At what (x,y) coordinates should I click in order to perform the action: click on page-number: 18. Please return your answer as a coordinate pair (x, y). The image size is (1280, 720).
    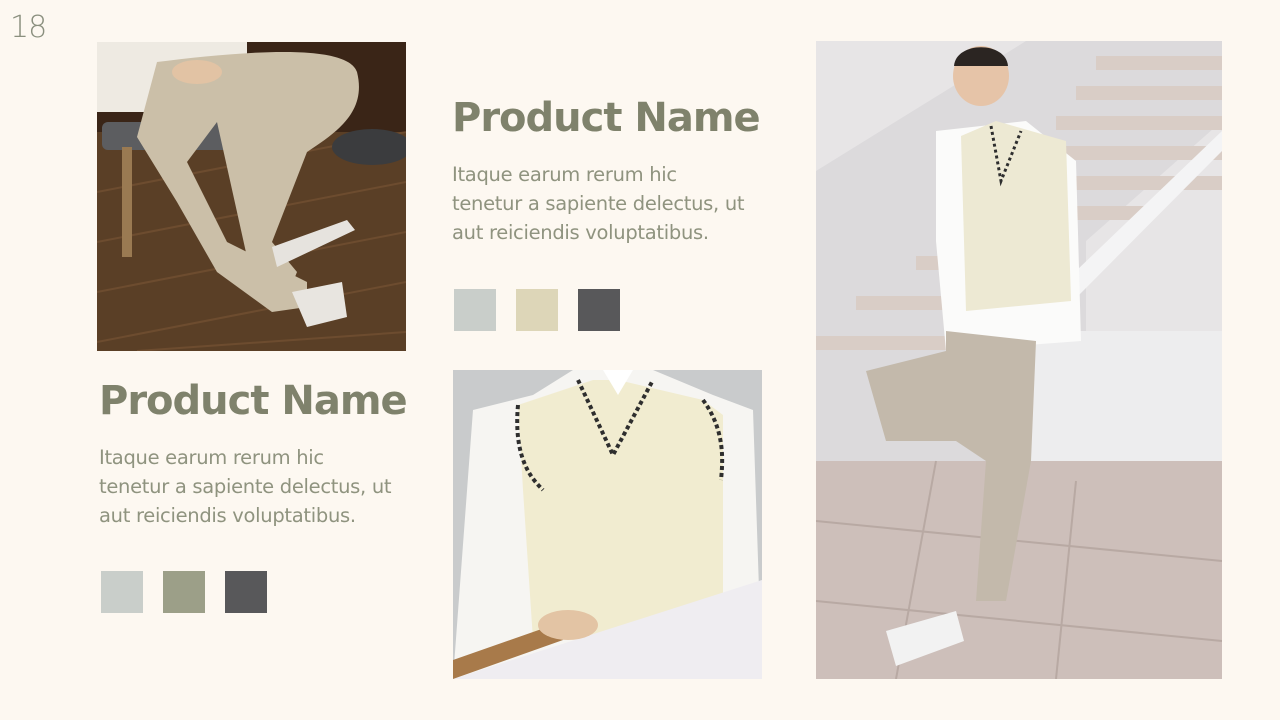
    Looking at the image, I should click on (28, 27).